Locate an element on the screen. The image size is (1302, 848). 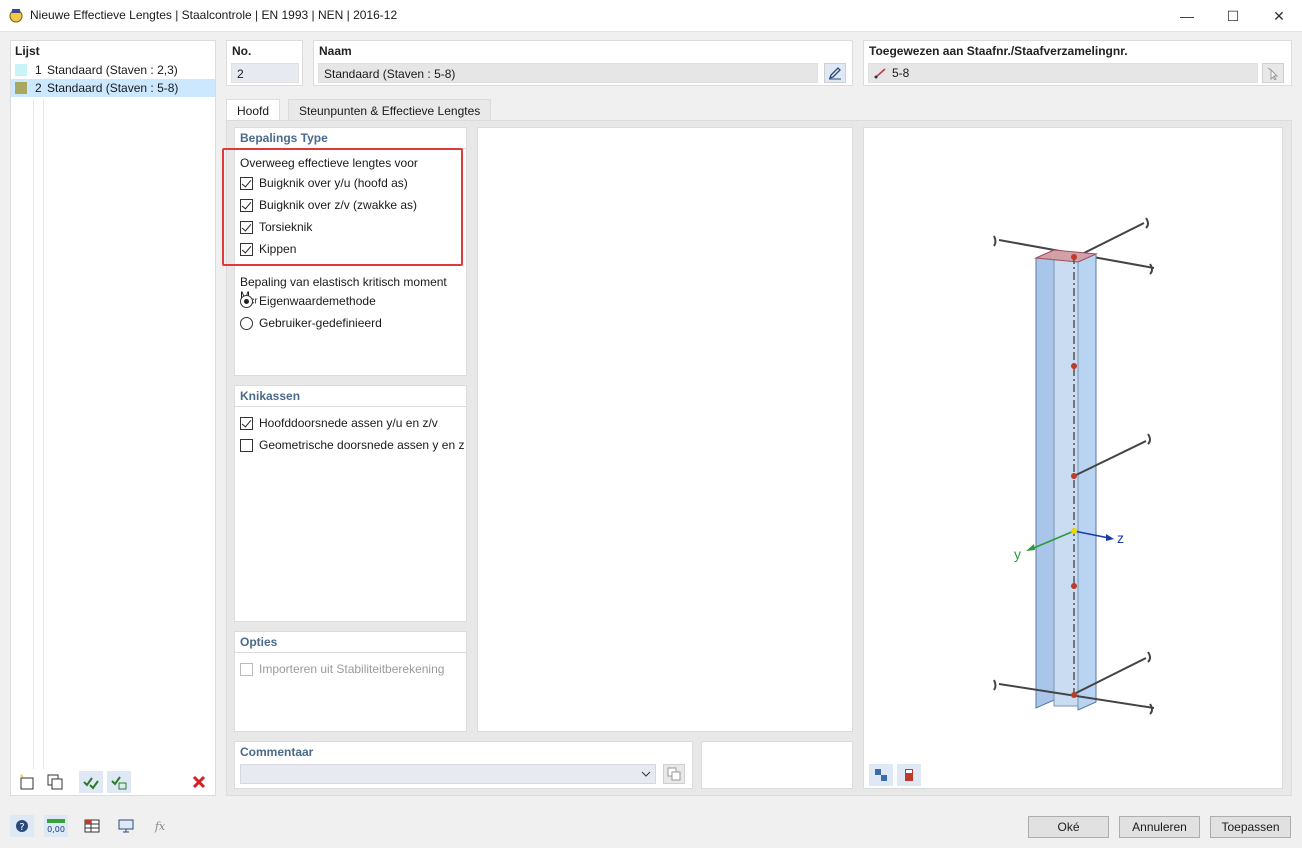
number-panel: No. 2 is located at coordinates (264, 63).